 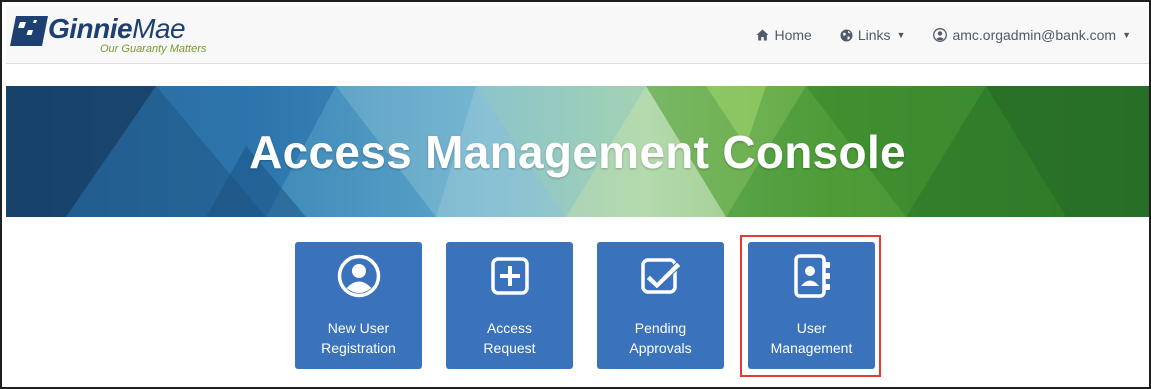 What do you see at coordinates (358, 305) in the screenshot?
I see `tile-new-user-registration: New User Registration` at bounding box center [358, 305].